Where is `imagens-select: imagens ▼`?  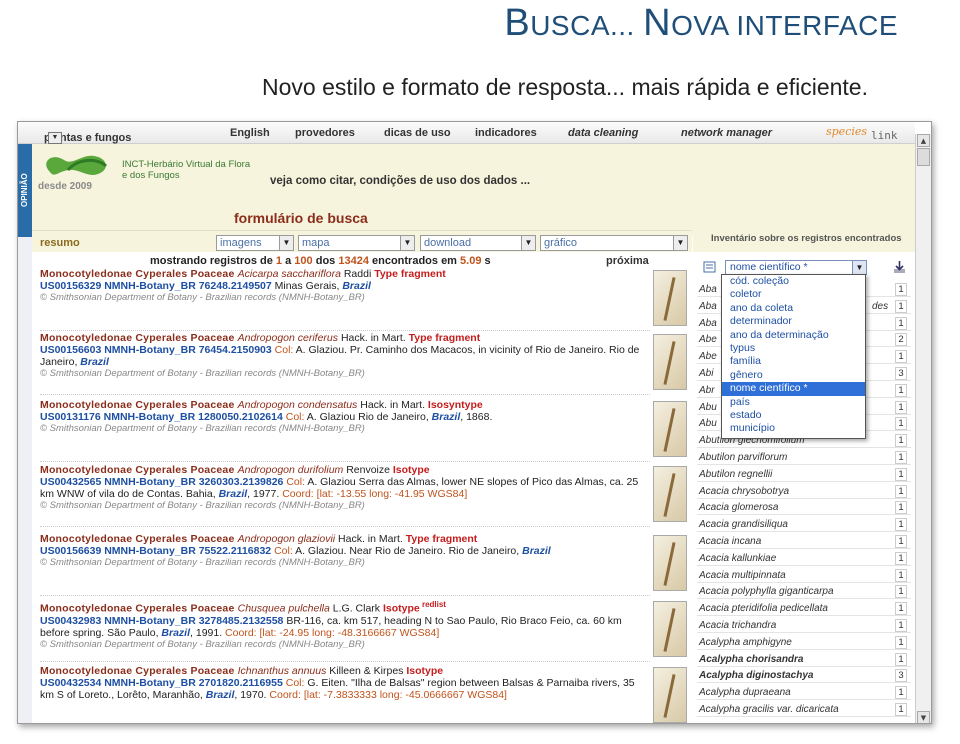
imagens-select: imagens ▼ is located at coordinates (255, 243).